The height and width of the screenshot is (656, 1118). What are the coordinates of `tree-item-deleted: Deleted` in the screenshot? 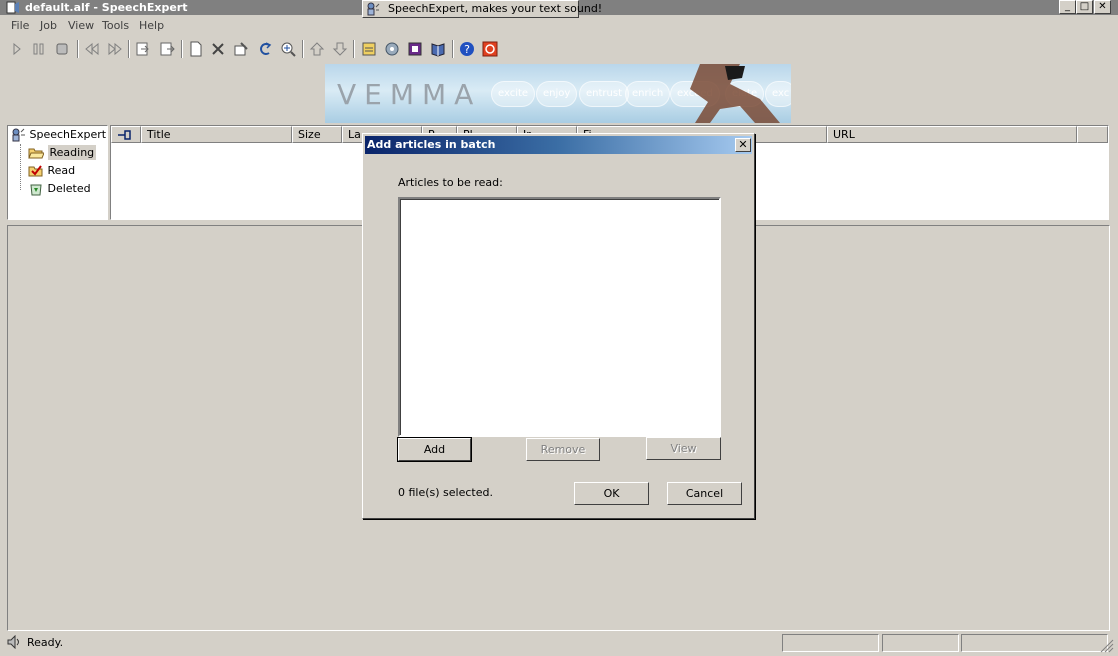 It's located at (59, 189).